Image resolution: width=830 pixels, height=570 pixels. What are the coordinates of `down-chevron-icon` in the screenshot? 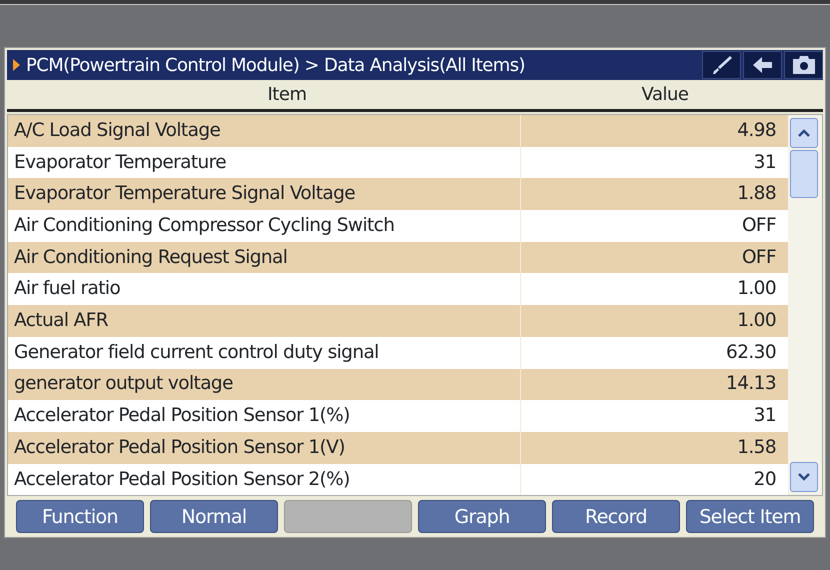 It's located at (804, 477).